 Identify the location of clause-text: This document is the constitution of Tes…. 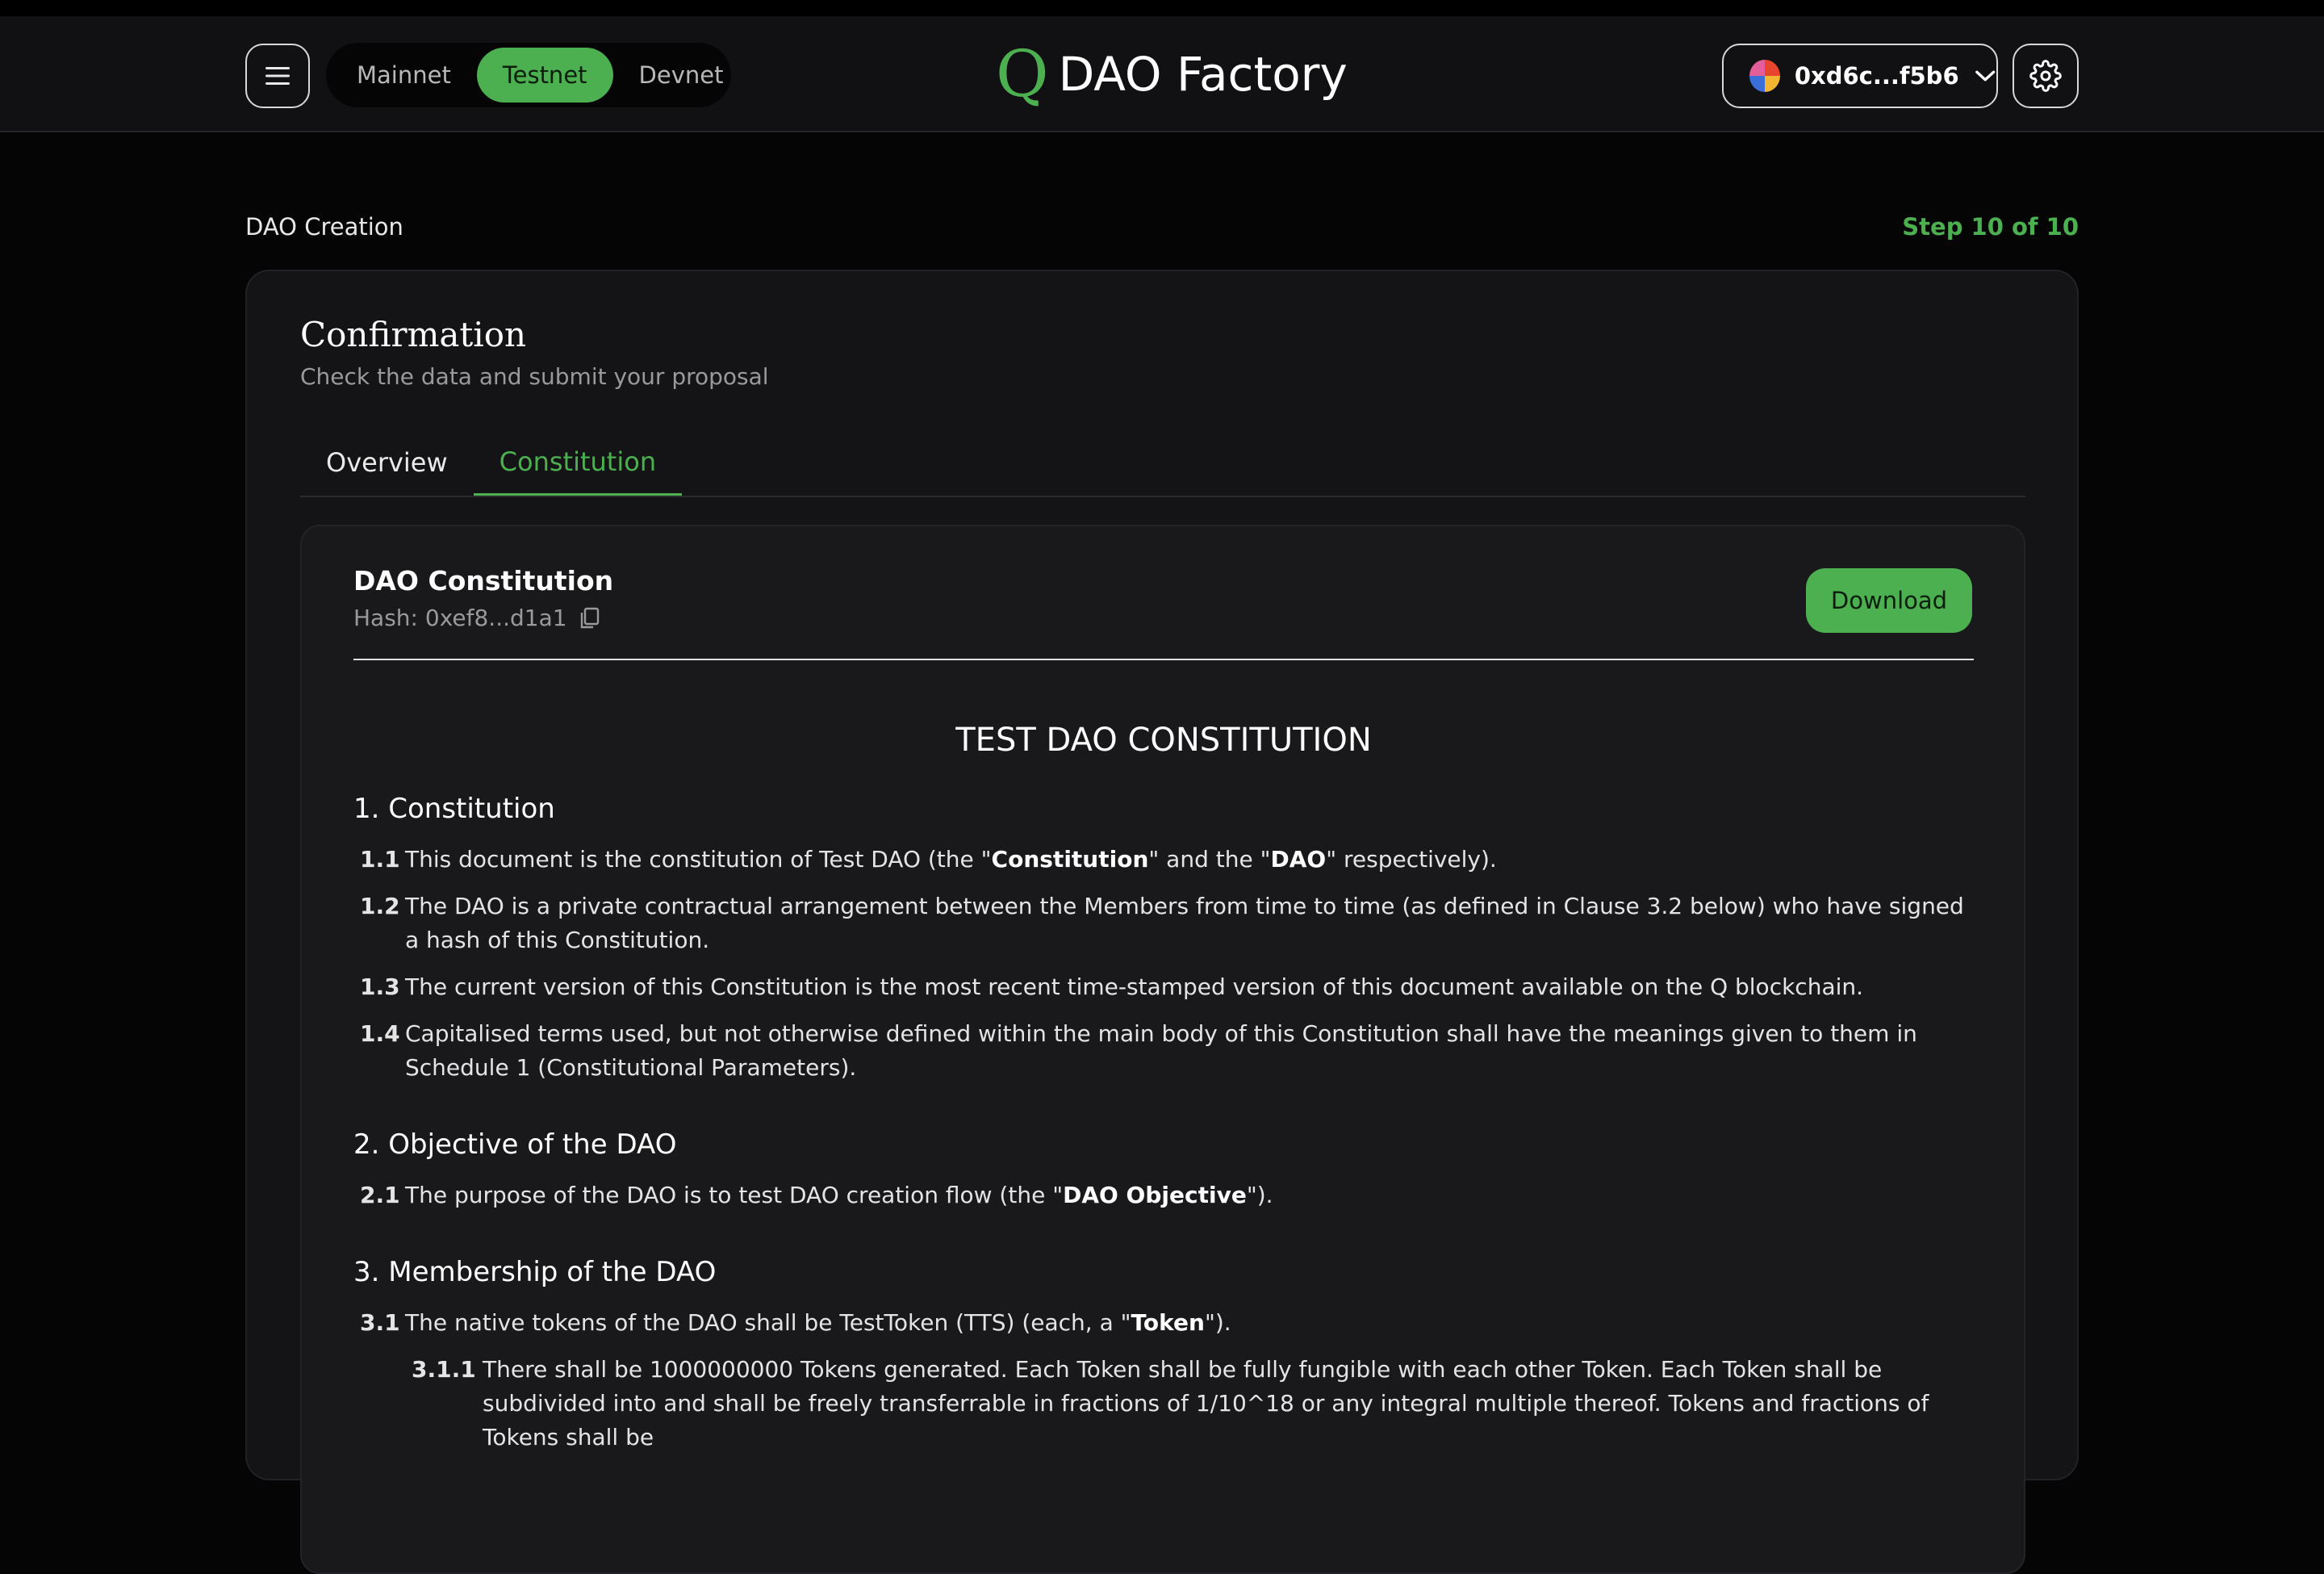
(1189, 860).